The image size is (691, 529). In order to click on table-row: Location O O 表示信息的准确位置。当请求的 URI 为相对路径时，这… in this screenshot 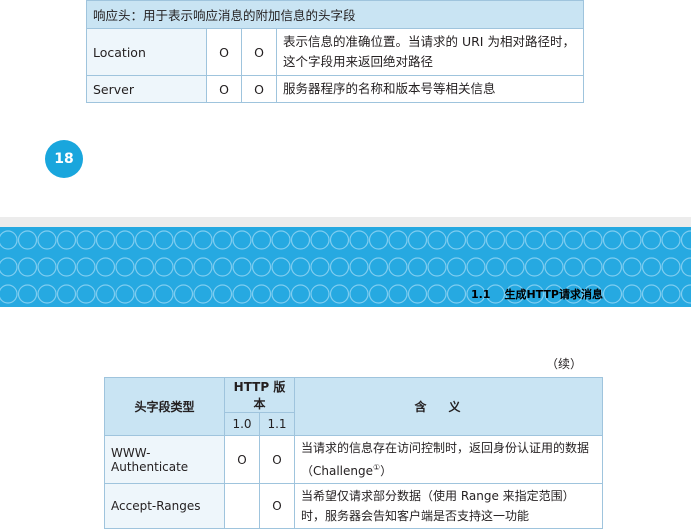, I will do `click(335, 52)`.